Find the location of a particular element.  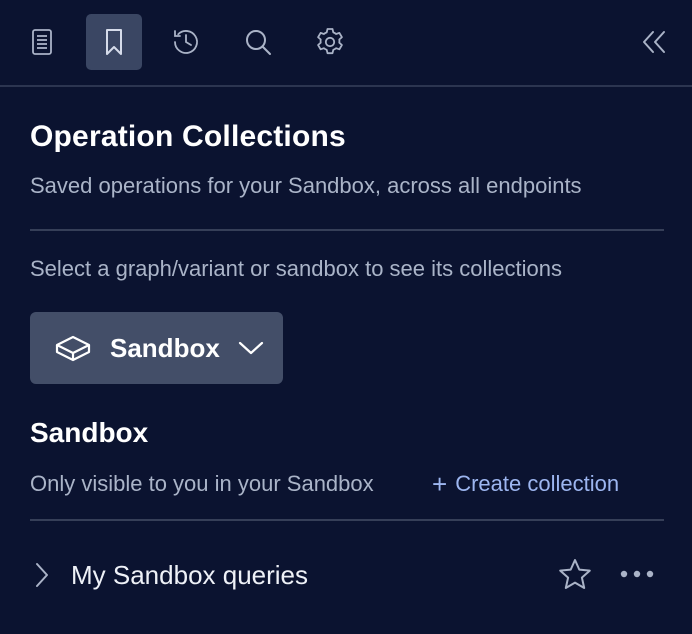

graph-variant-dropdown: Sandbox is located at coordinates (156, 348).